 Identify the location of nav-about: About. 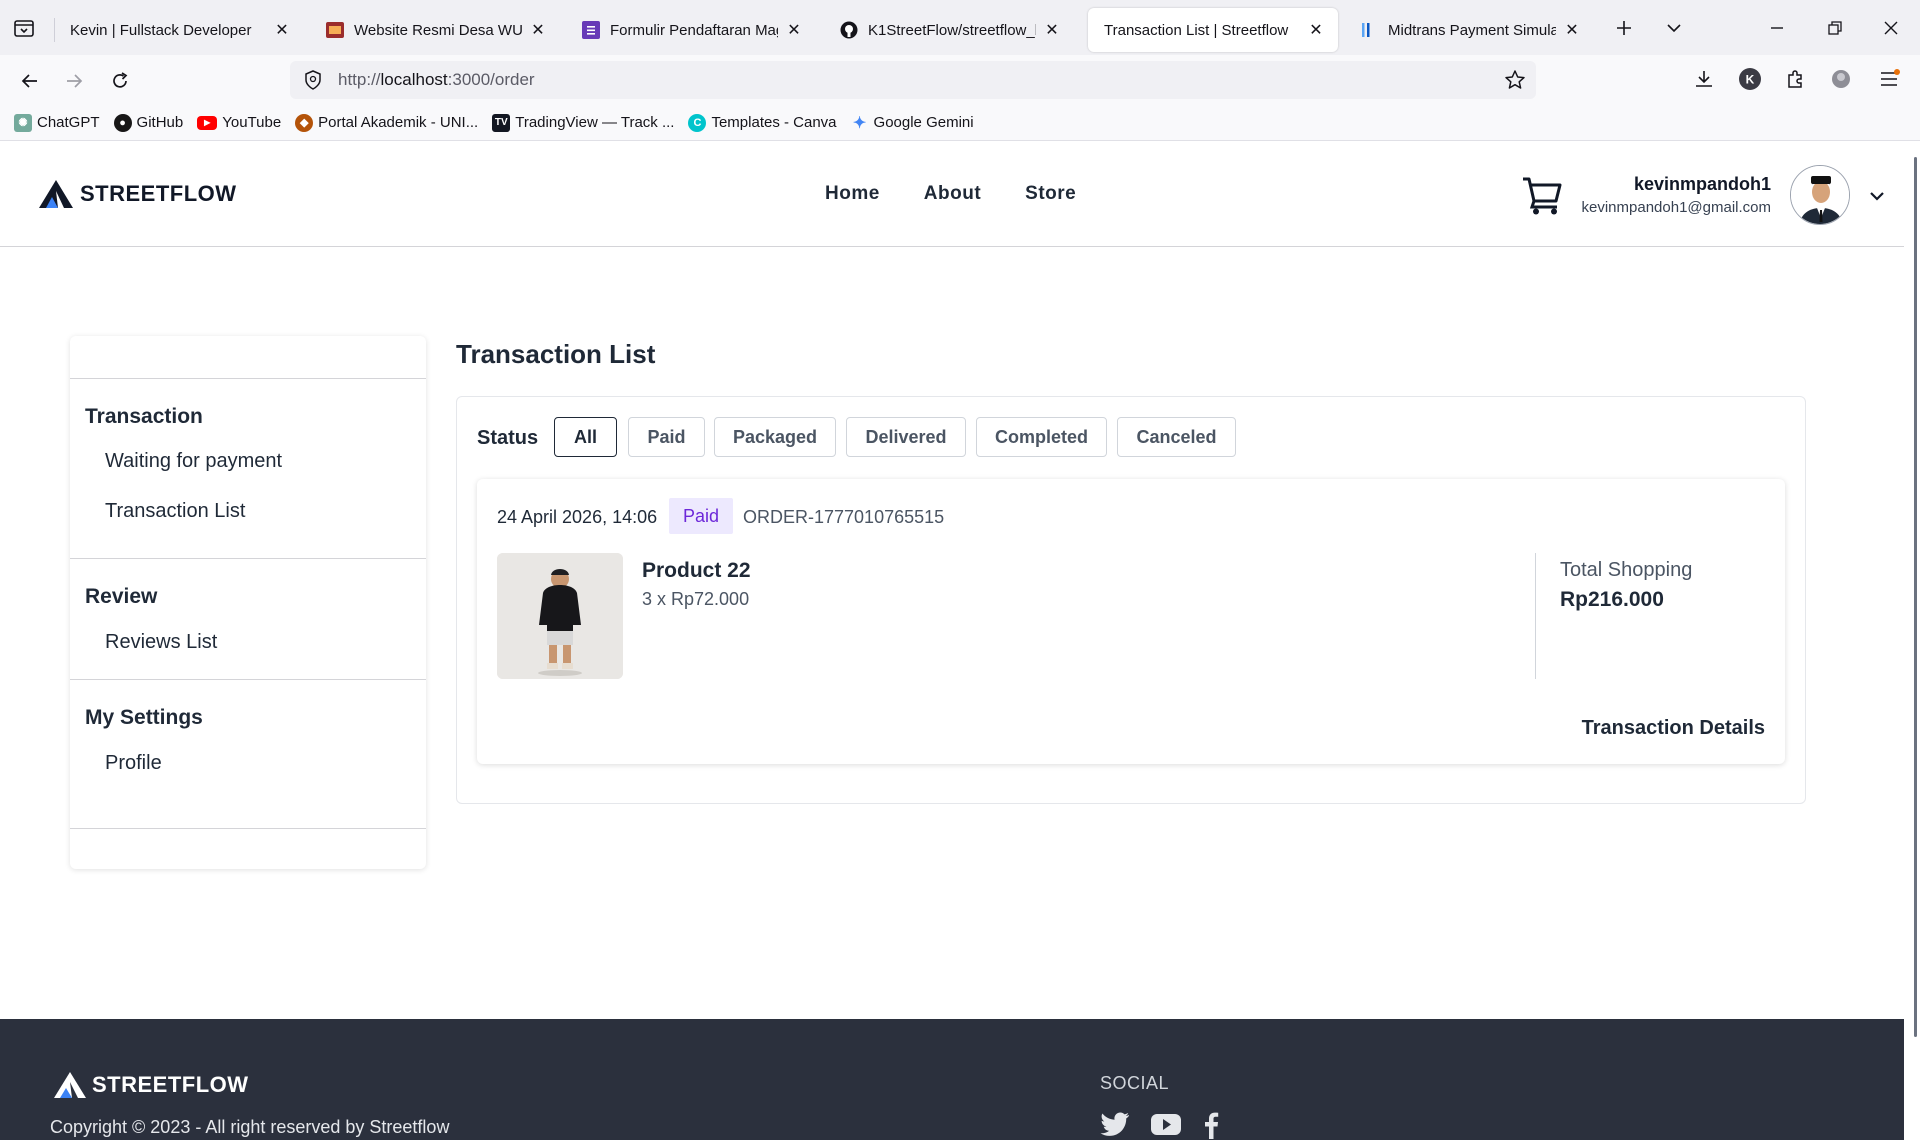
(952, 194).